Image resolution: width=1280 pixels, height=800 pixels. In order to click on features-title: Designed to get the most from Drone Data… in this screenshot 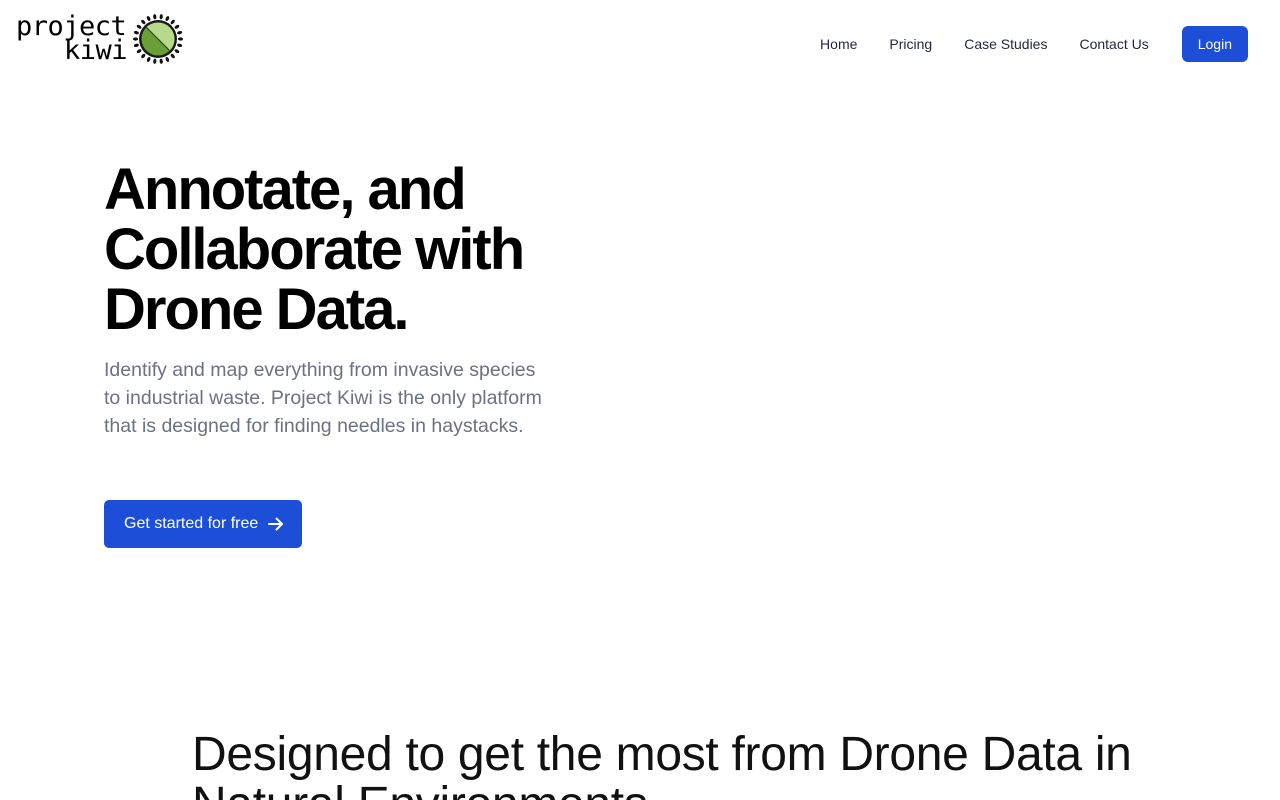, I will do `click(662, 764)`.